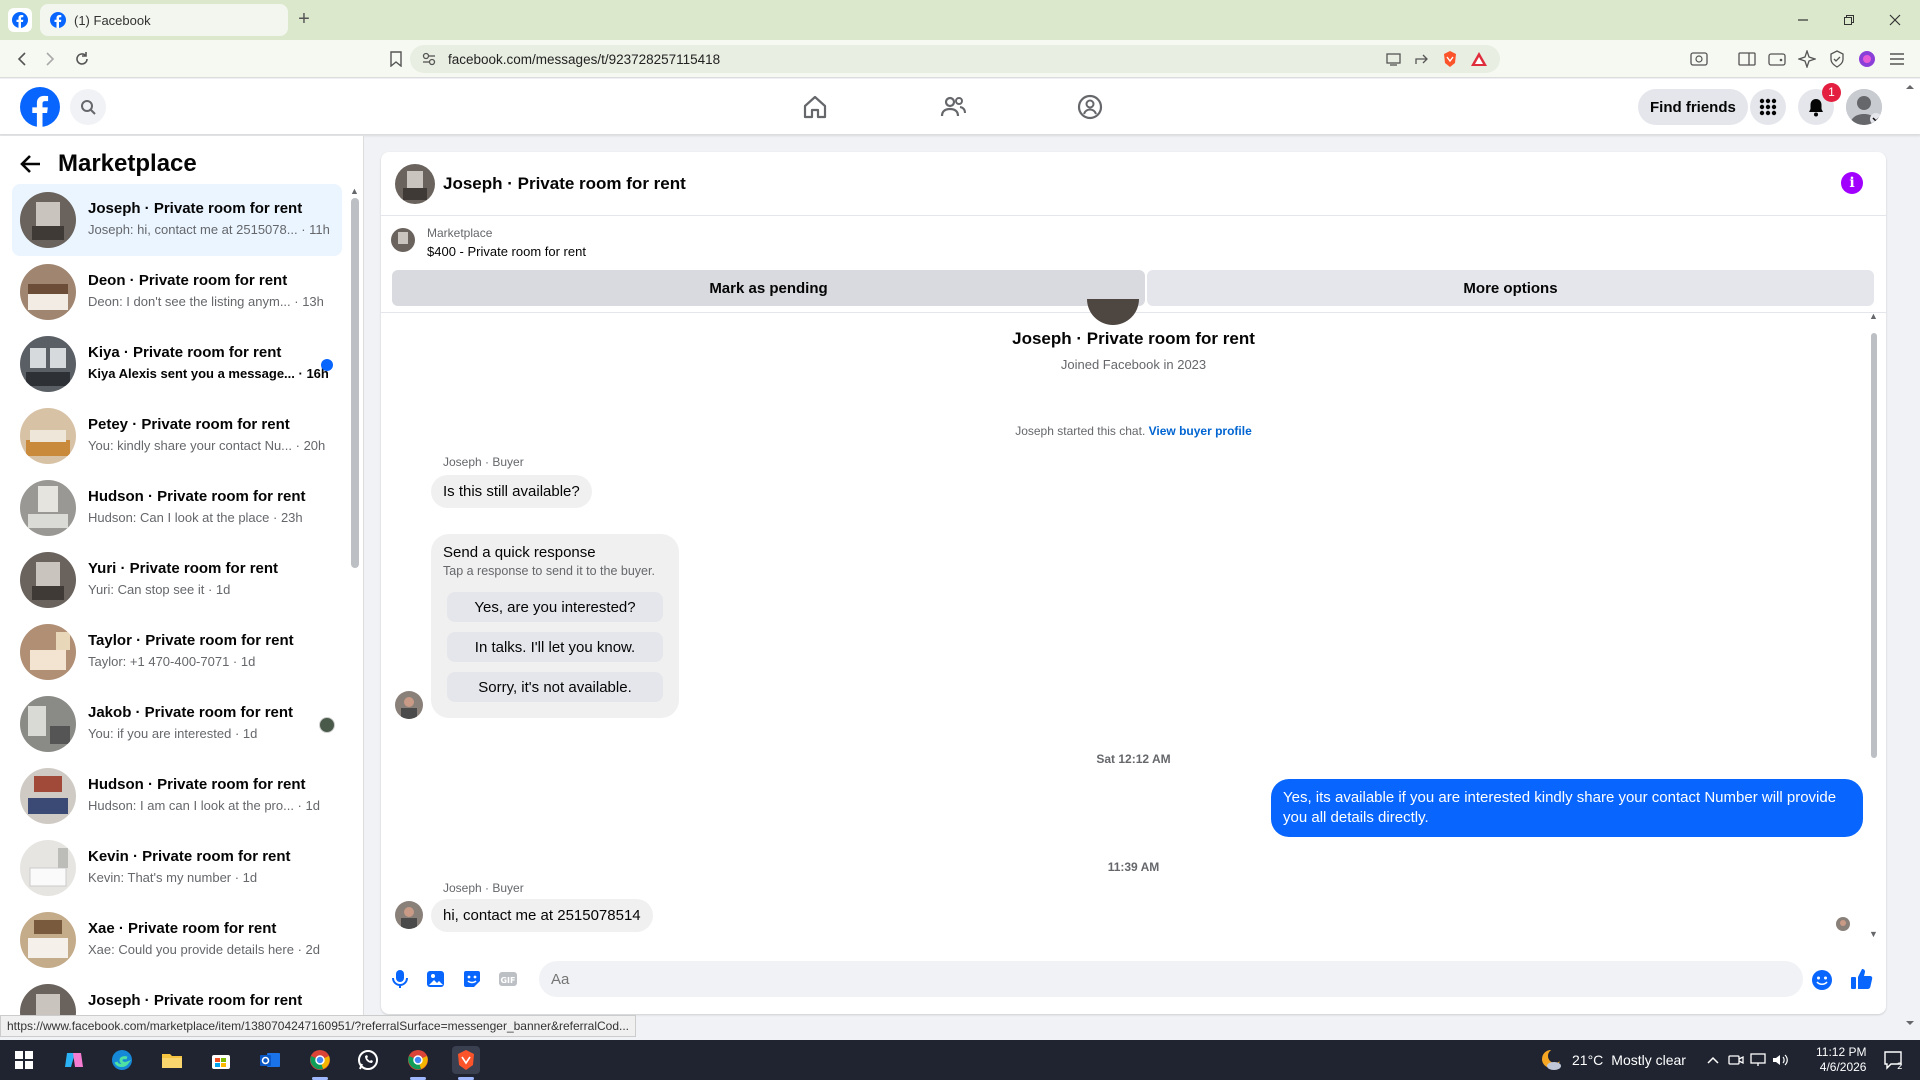  Describe the element at coordinates (1873, 316) in the screenshot. I see `chat-scroll-up-arrow: ▲` at that location.